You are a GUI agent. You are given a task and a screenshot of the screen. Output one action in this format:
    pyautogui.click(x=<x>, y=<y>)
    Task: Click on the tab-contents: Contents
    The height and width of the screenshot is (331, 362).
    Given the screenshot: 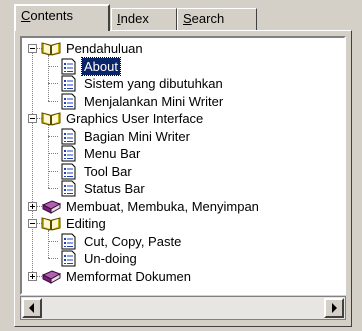 What is the action you would take?
    pyautogui.click(x=62, y=17)
    